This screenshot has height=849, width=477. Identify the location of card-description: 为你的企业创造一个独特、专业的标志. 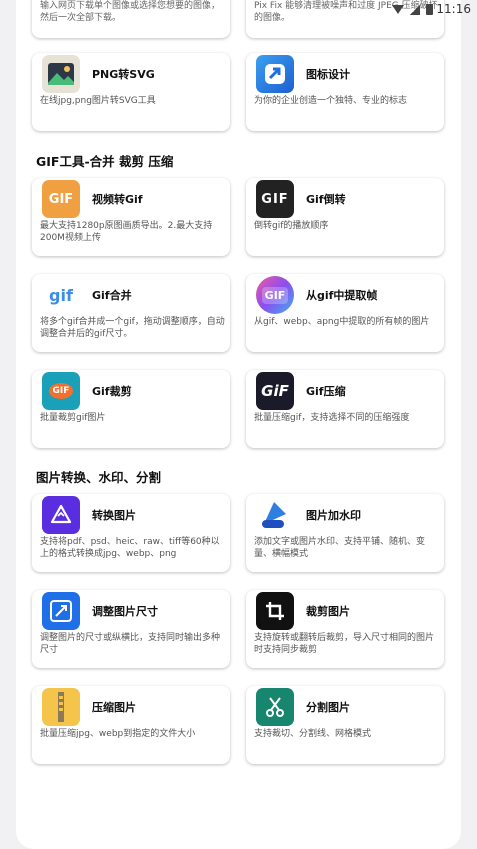
(331, 101).